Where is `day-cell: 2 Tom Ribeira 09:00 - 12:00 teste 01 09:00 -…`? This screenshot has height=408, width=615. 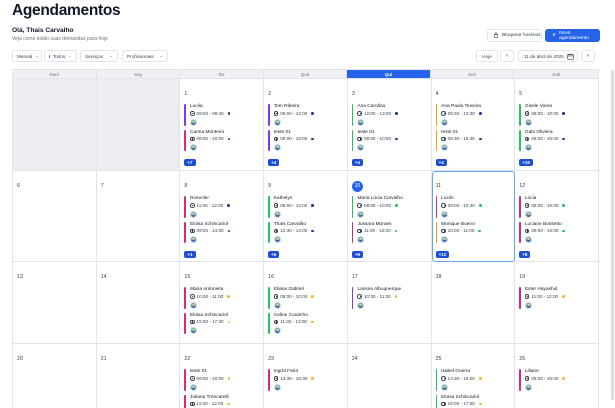 day-cell: 2 Tom Ribeira 09:00 - 12:00 teste 01 09:00 -… is located at coordinates (306, 125).